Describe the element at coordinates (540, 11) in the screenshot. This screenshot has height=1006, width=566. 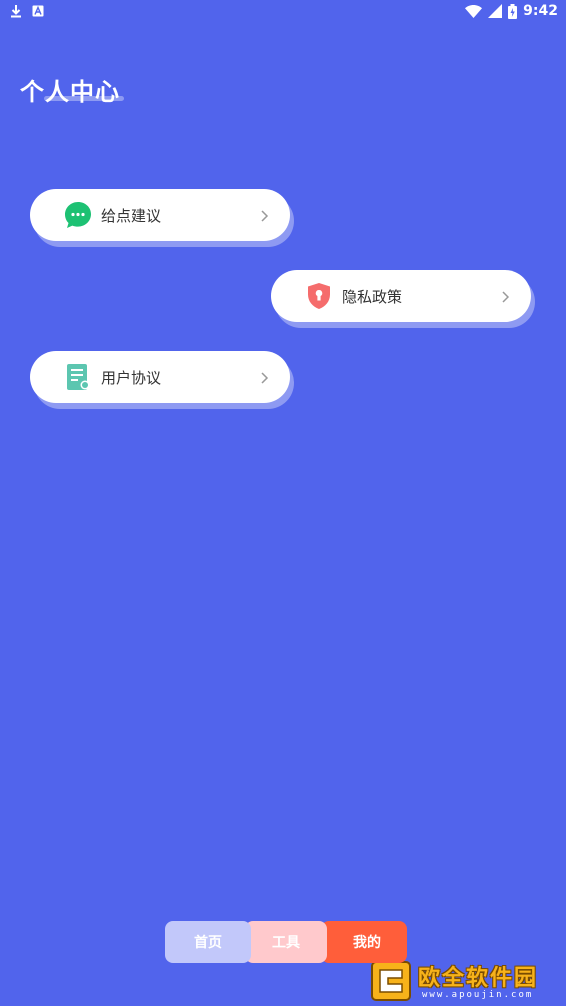
I see `status-time: 9:42` at that location.